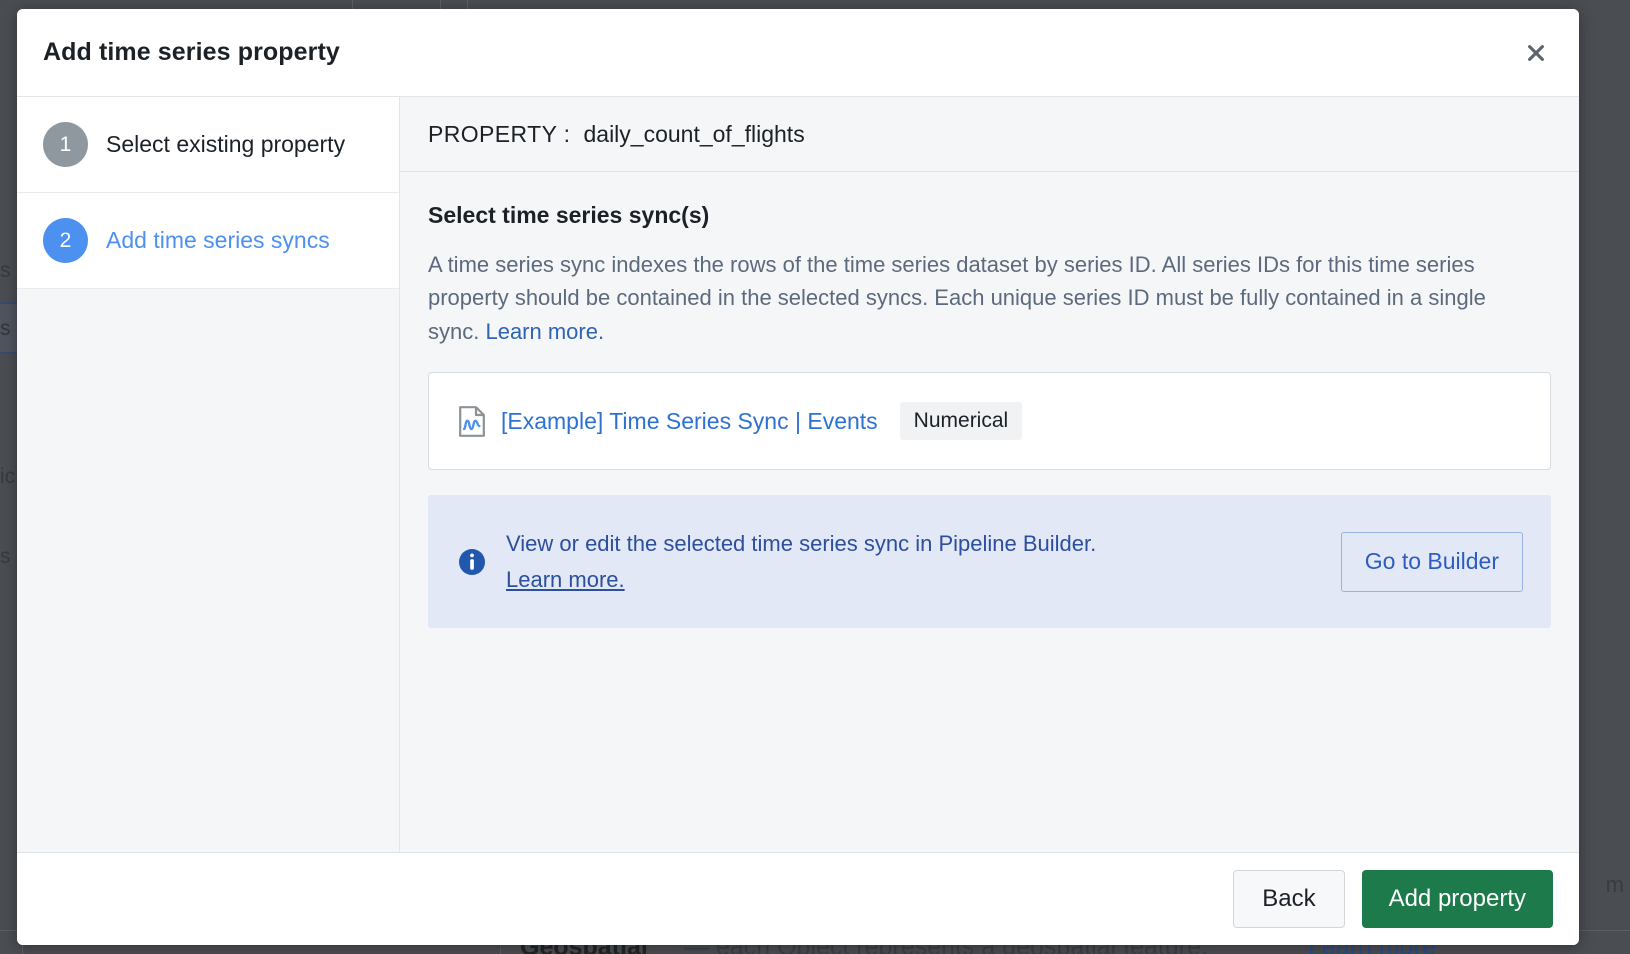  What do you see at coordinates (989, 134) in the screenshot?
I see `property-bar: PROPERTY : daily_count_of_flights` at bounding box center [989, 134].